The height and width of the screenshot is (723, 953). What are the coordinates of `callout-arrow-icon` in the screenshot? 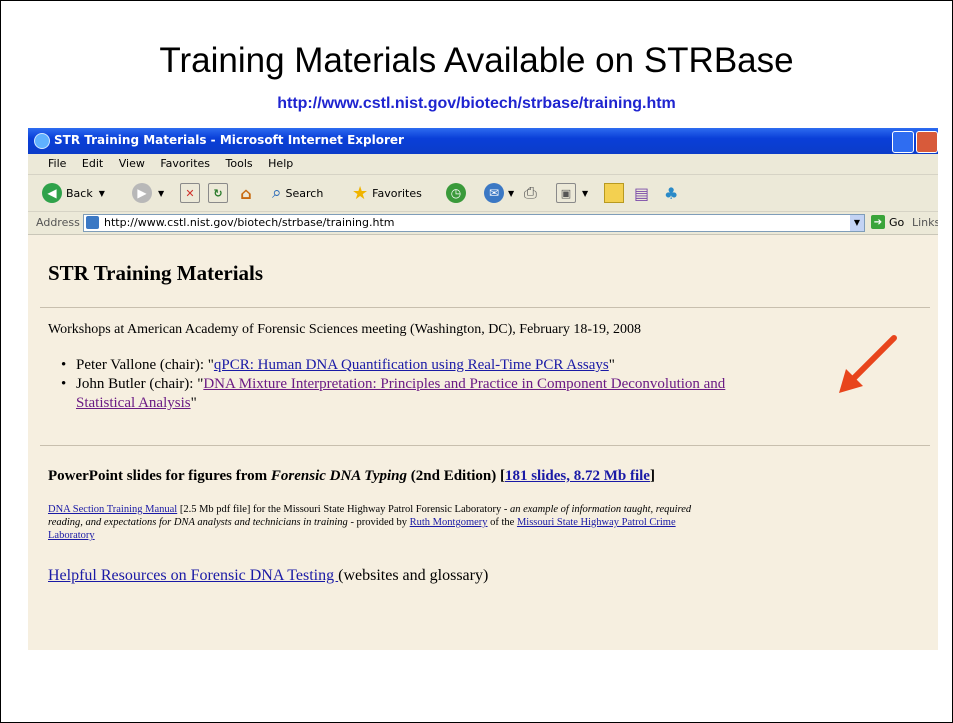 It's located at (868, 364).